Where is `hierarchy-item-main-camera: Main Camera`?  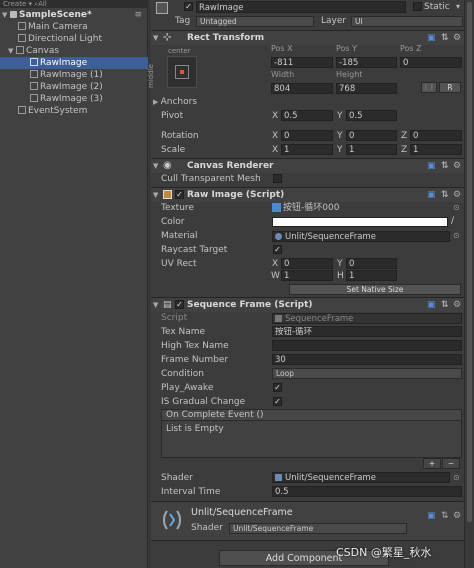
hierarchy-item-main-camera: Main Camera is located at coordinates (74, 27).